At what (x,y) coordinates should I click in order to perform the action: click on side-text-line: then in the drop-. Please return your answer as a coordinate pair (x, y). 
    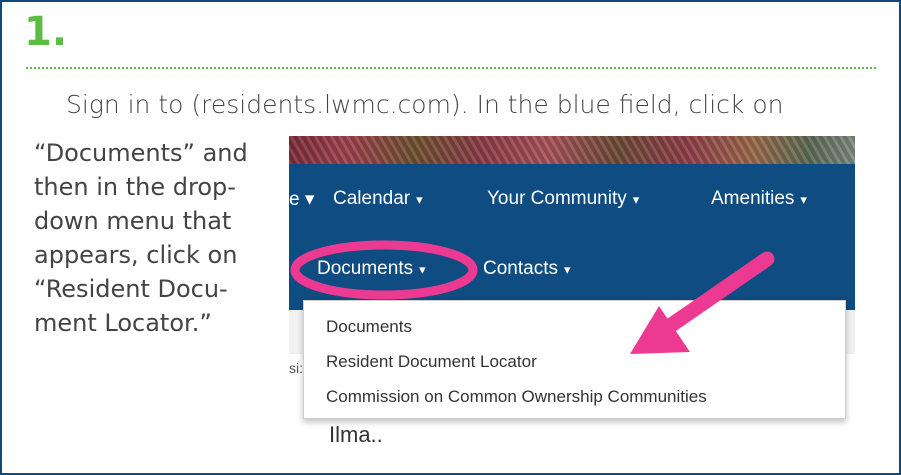
    Looking at the image, I should click on (135, 187).